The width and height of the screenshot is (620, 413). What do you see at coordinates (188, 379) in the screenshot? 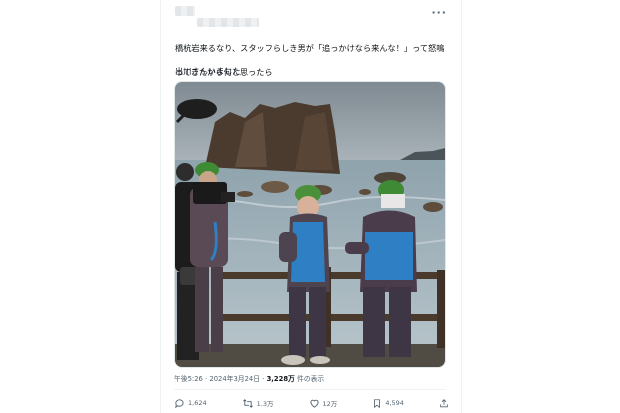
I see `tweet-time: 午後5:26` at bounding box center [188, 379].